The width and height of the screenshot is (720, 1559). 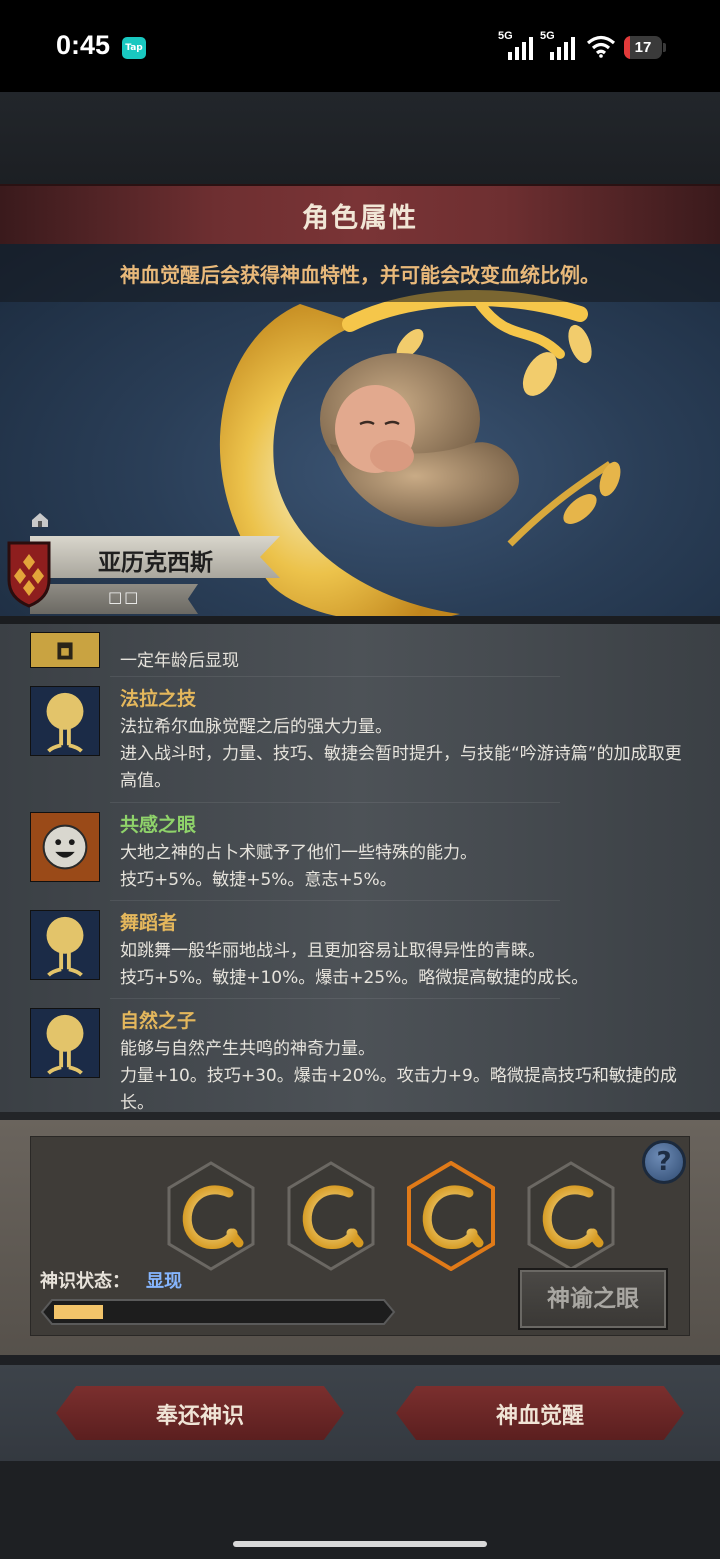 What do you see at coordinates (149, 923) in the screenshot?
I see `trait-name: 舞蹈者` at bounding box center [149, 923].